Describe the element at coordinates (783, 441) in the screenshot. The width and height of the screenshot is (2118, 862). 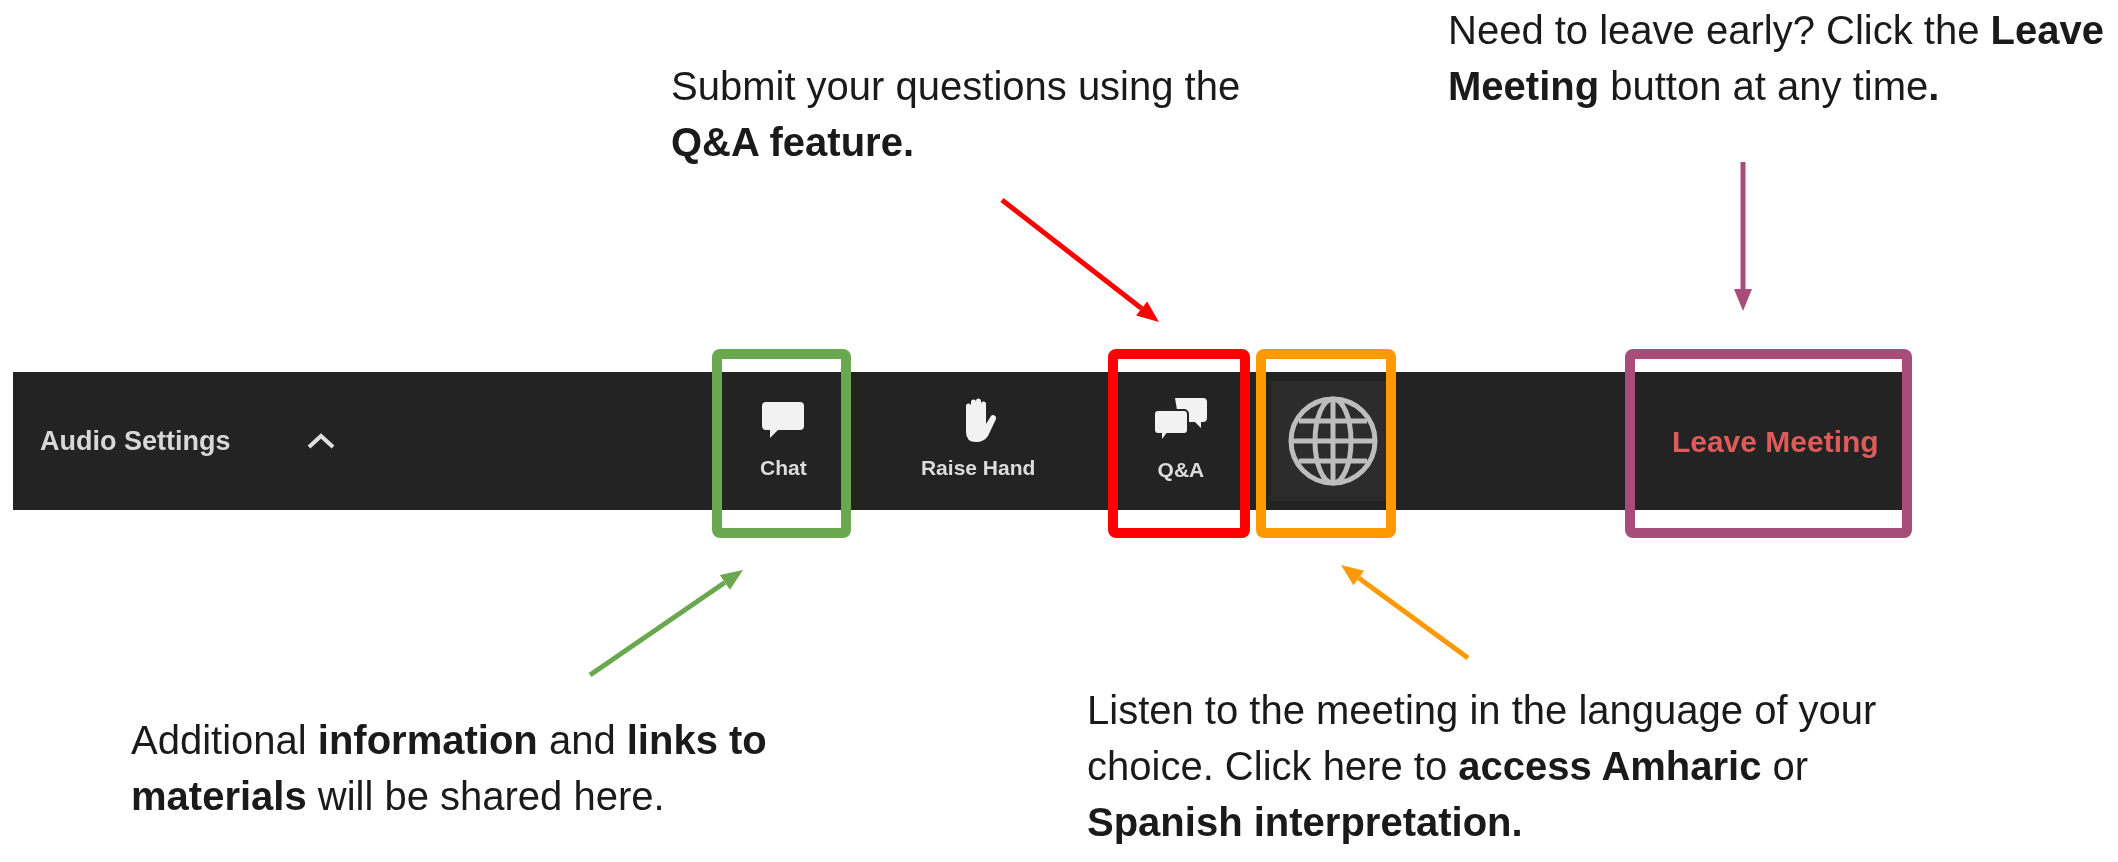
I see `chat-button: Chat` at that location.